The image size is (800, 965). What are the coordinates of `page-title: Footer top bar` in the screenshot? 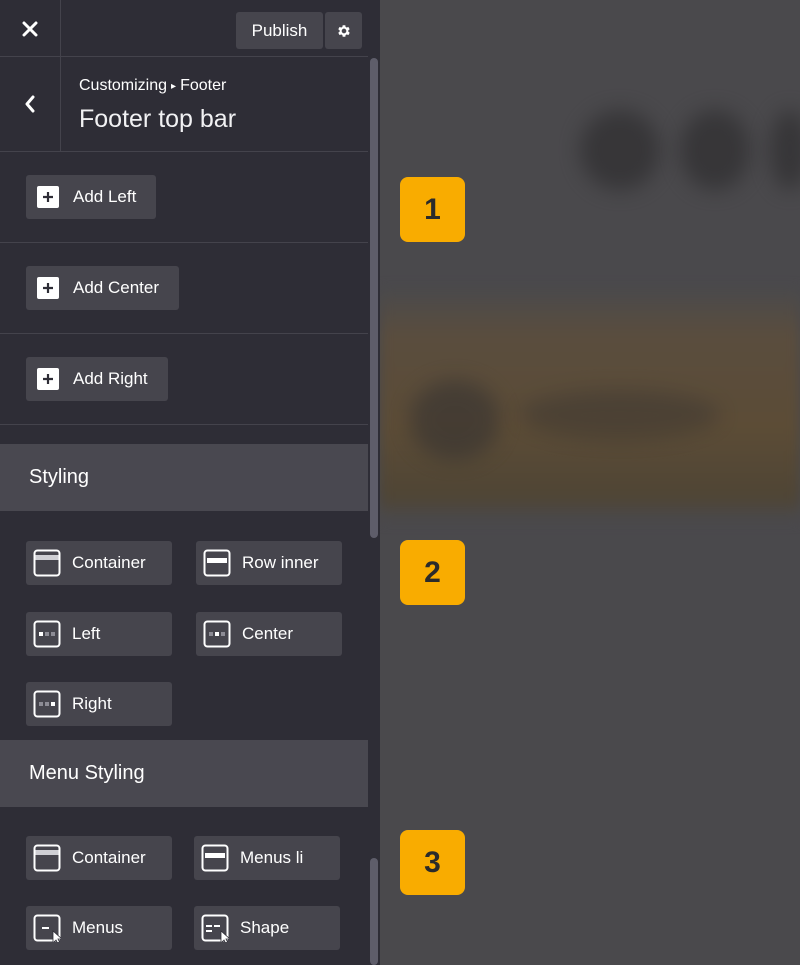 It's located at (158, 119).